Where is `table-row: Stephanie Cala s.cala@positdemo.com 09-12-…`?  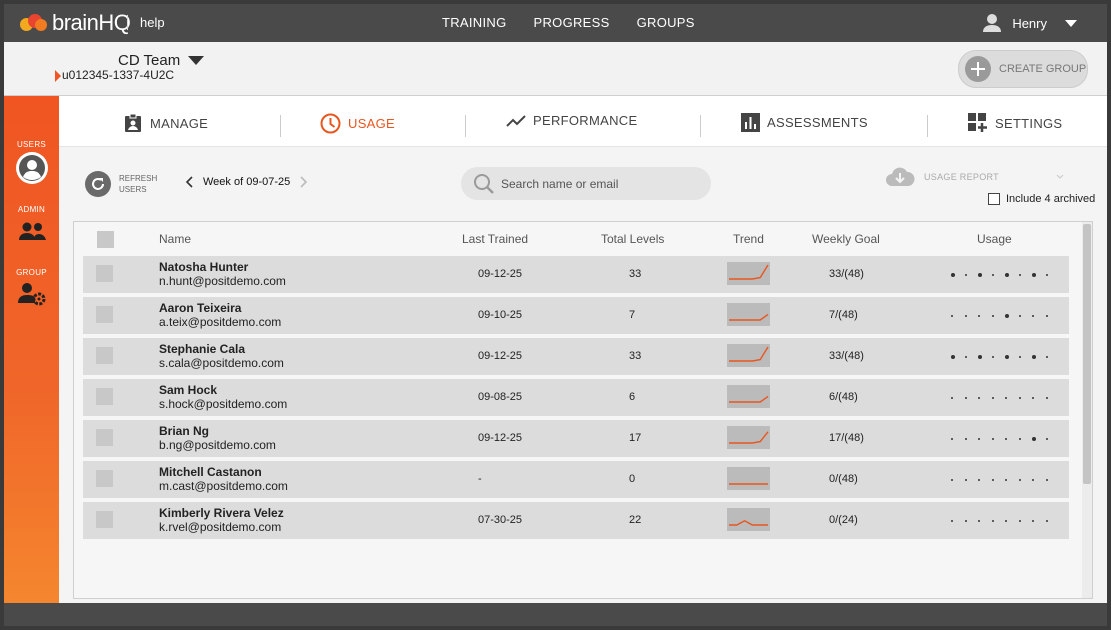
table-row: Stephanie Cala s.cala@positdemo.com 09-12-… is located at coordinates (576, 356).